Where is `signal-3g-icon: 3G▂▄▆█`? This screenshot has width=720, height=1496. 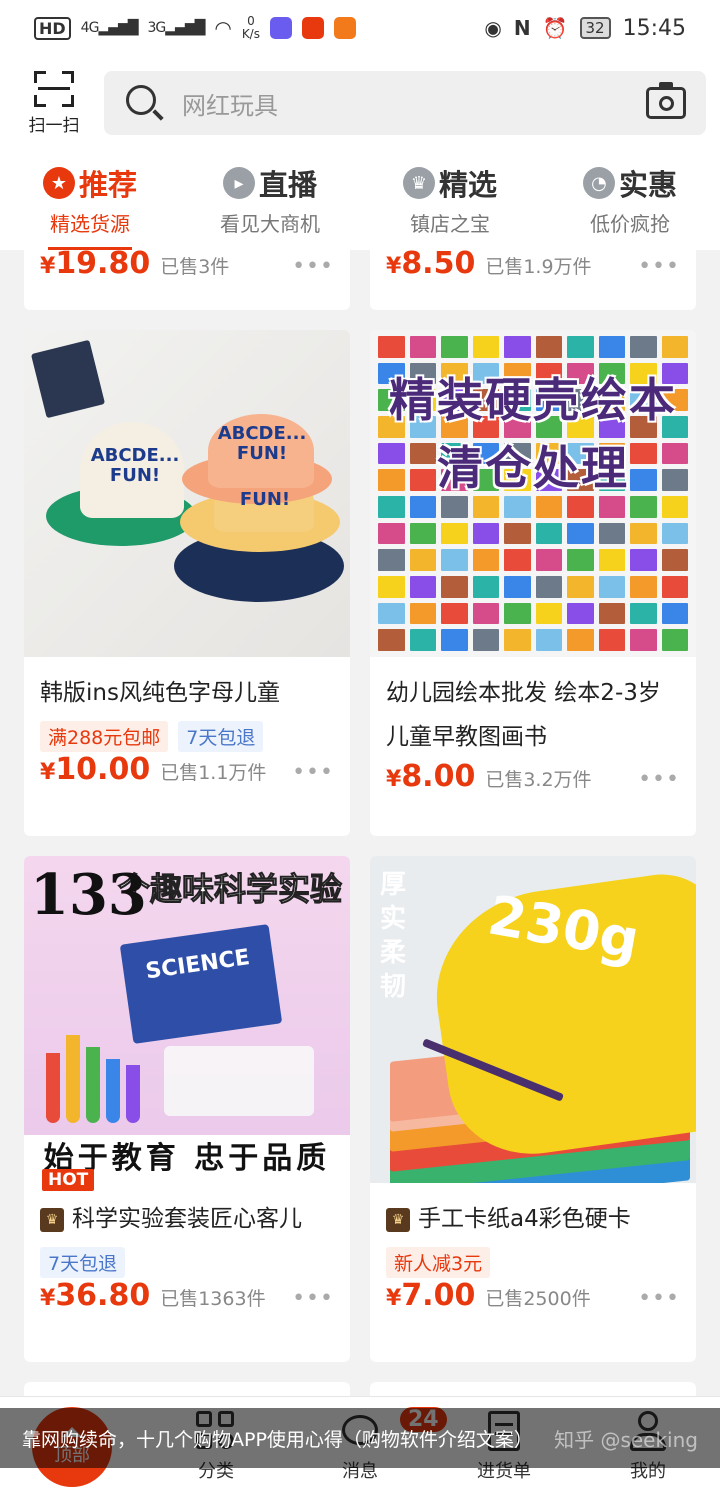
signal-3g-icon: 3G▂▄▆█ is located at coordinates (176, 28).